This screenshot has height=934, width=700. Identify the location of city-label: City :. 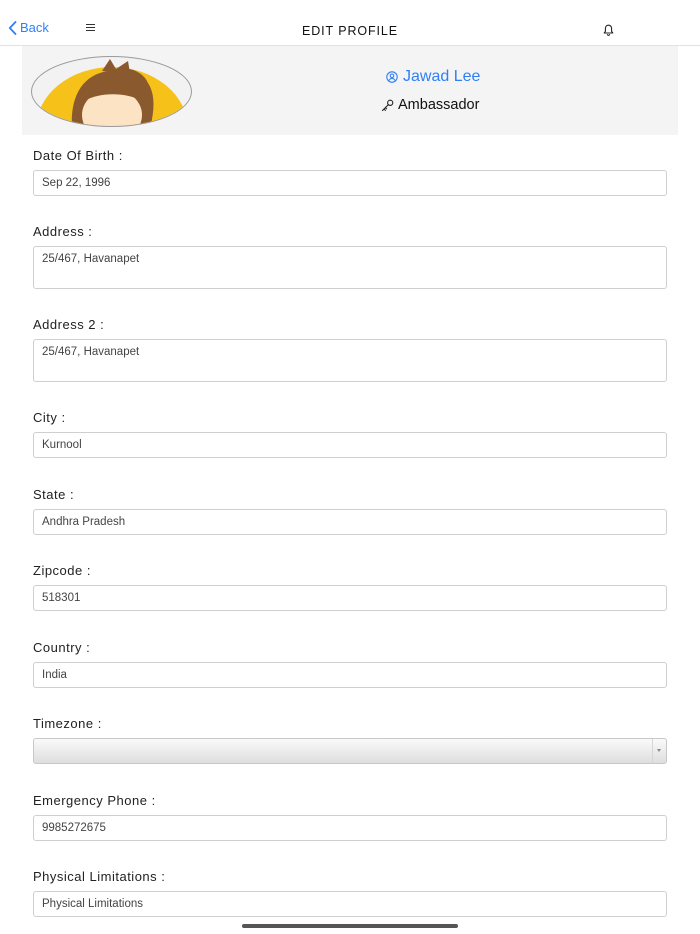
(49, 417).